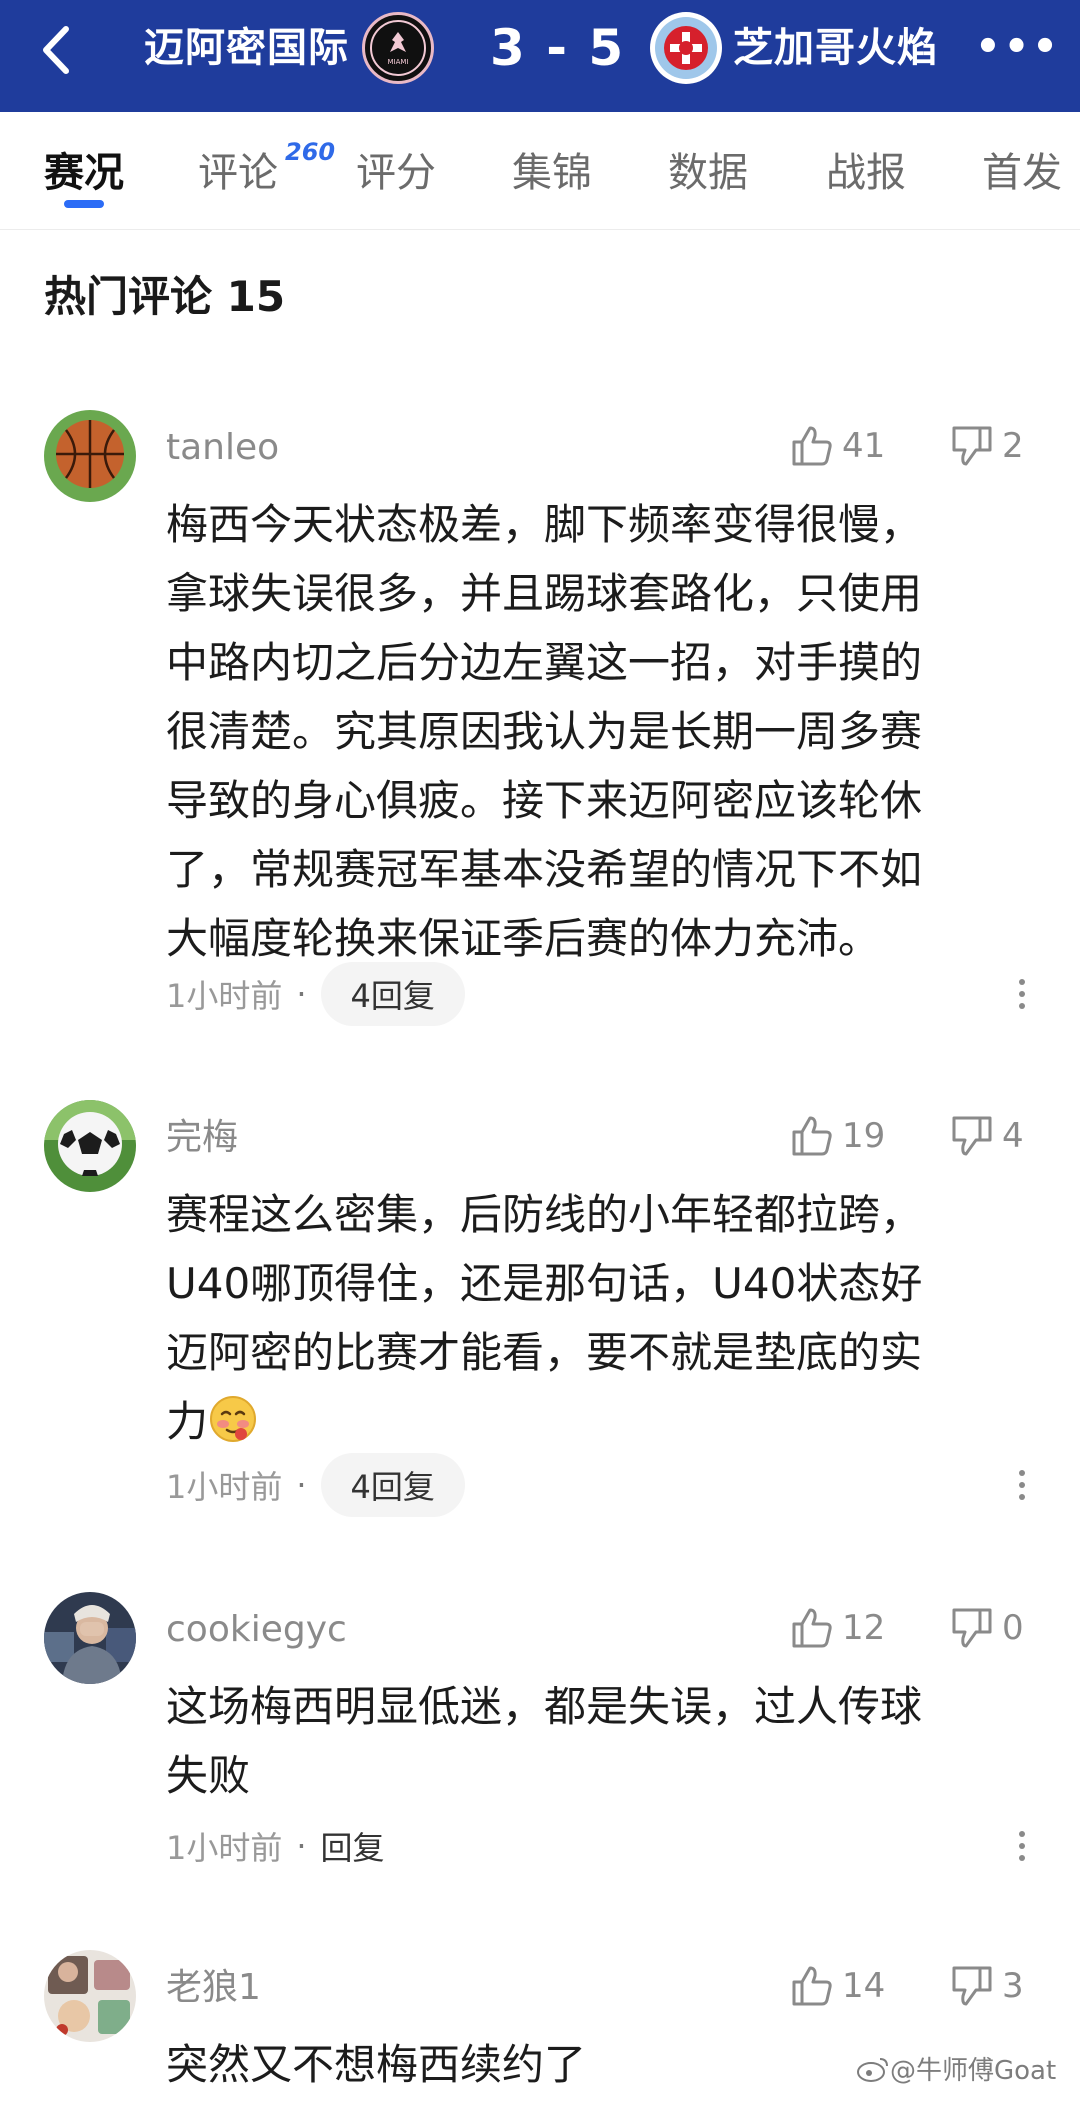 This screenshot has height=2108, width=1080. What do you see at coordinates (222, 448) in the screenshot?
I see `comment-username: tanleo` at bounding box center [222, 448].